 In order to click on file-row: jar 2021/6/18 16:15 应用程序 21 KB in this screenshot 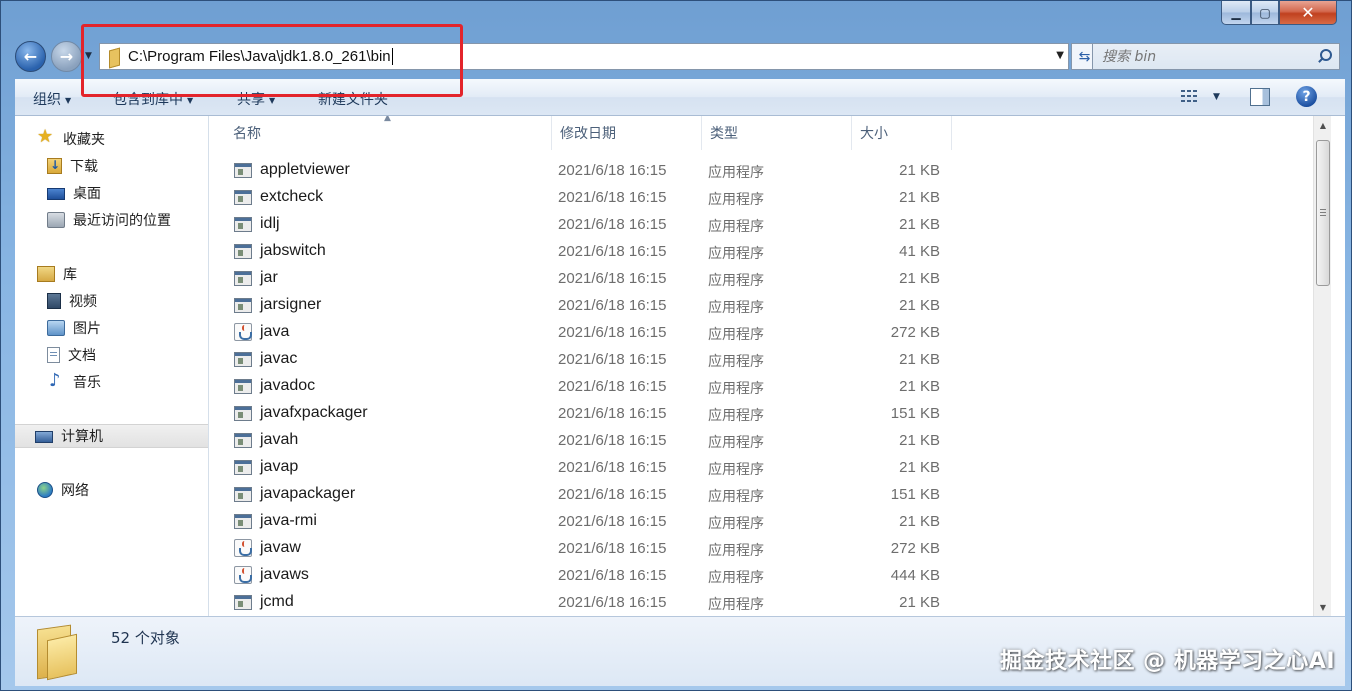, I will do `click(580, 278)`.